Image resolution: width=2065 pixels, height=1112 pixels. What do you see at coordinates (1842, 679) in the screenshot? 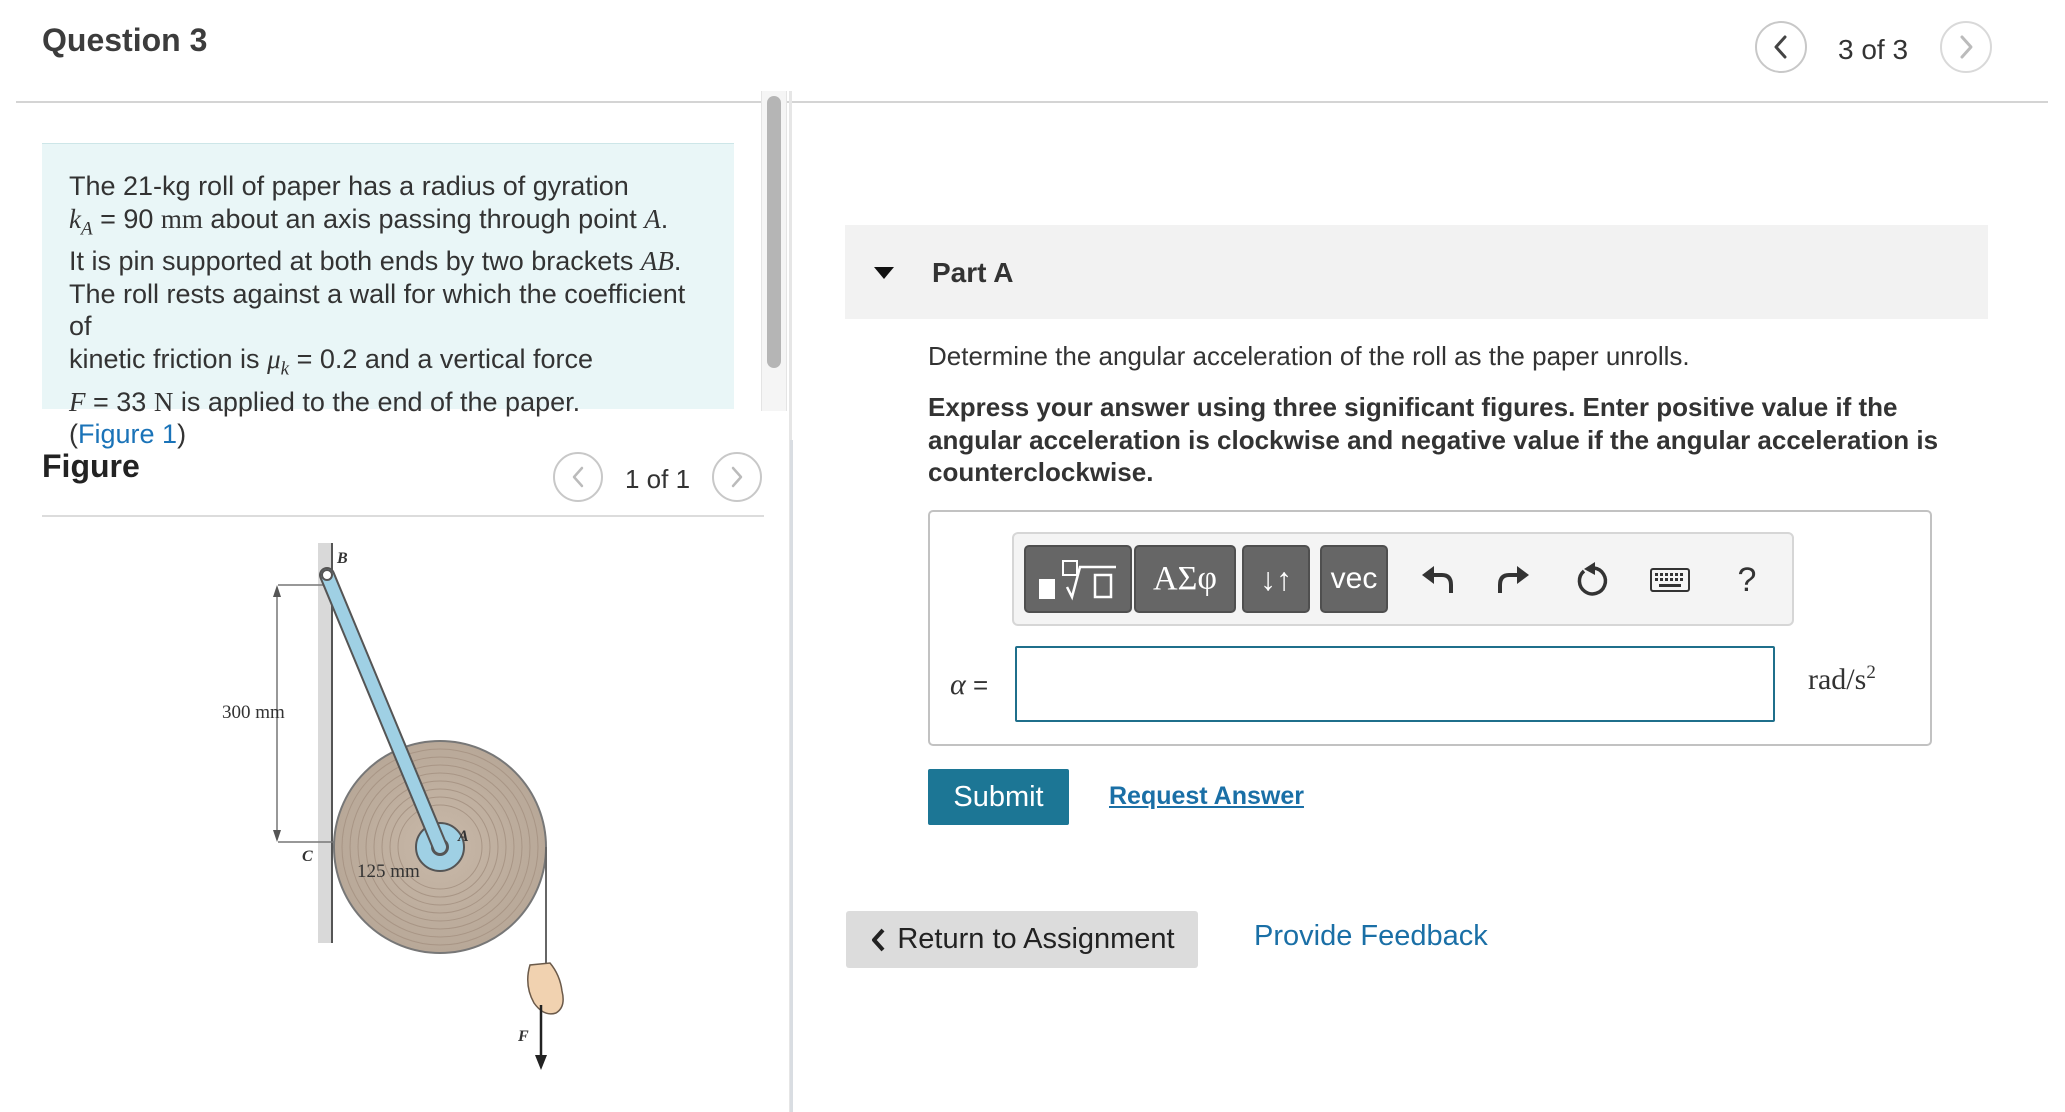
I see `answer-unit: rad/s2` at bounding box center [1842, 679].